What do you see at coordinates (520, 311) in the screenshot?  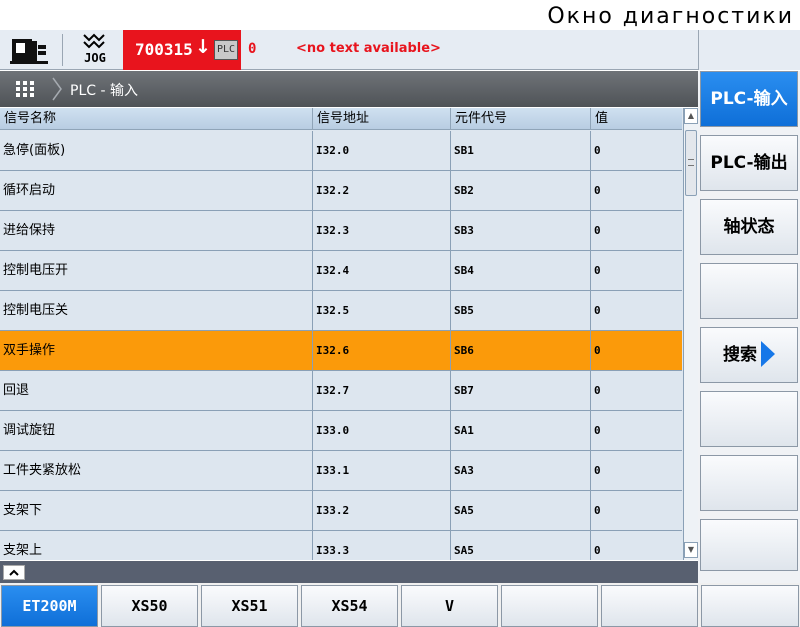 I see `cell-device-code: SB5` at bounding box center [520, 311].